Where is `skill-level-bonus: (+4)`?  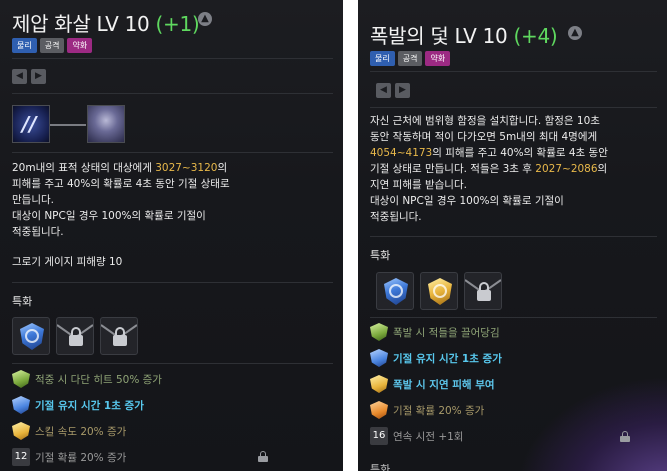
skill-level-bonus: (+4) is located at coordinates (535, 36).